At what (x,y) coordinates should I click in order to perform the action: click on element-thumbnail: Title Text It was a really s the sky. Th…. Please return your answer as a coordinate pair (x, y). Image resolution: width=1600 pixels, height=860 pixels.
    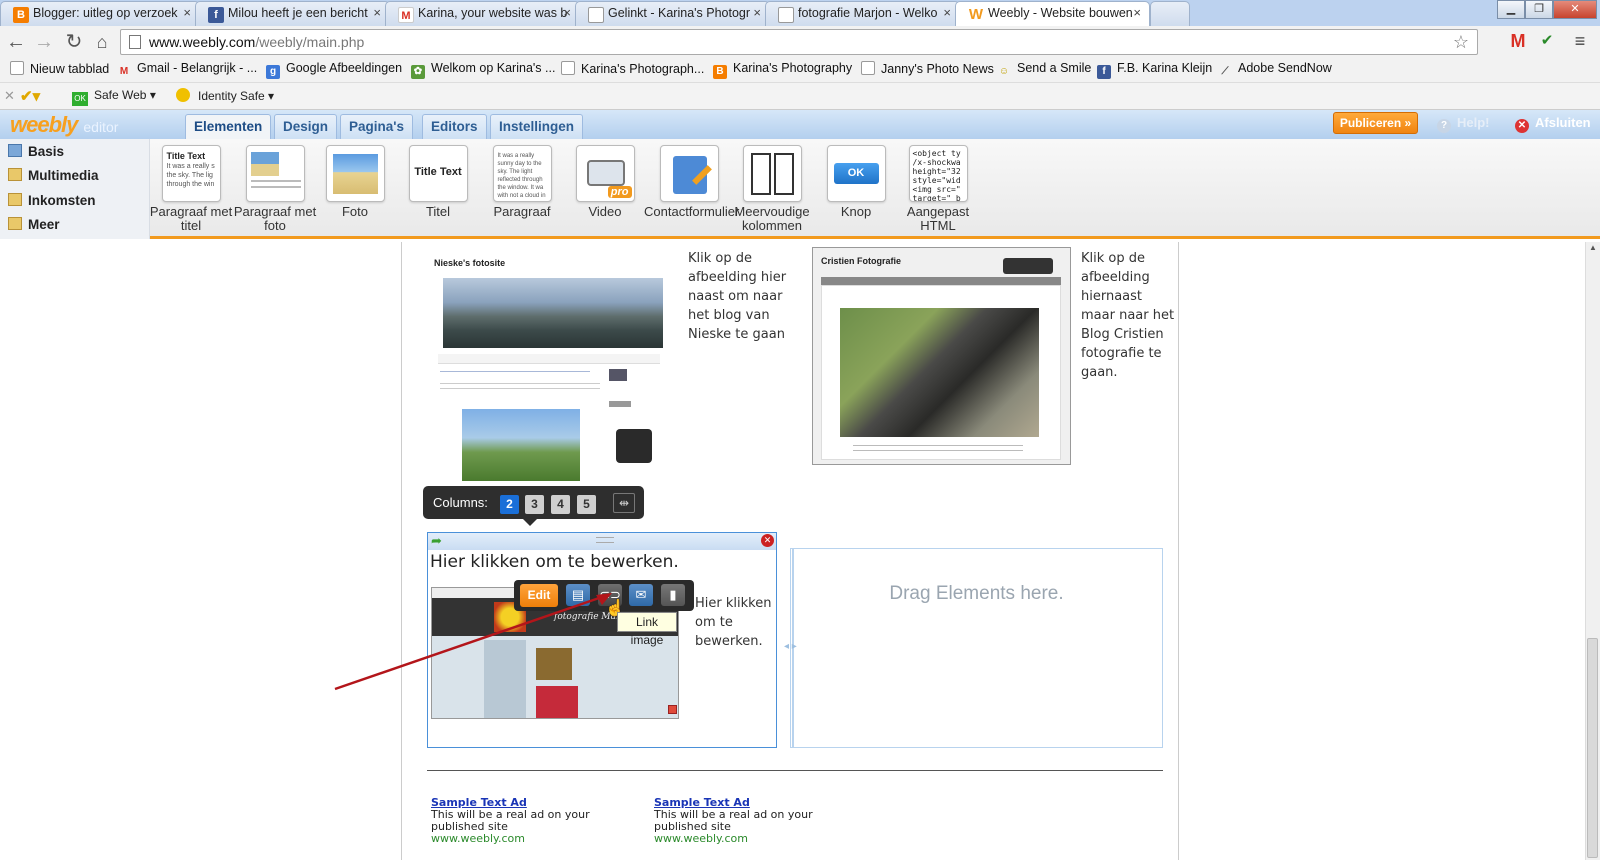
    Looking at the image, I should click on (191, 173).